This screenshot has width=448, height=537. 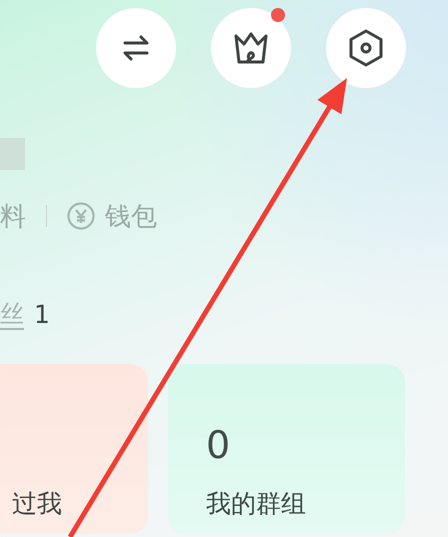 I want to click on wallet-link: 钱包, so click(x=131, y=216).